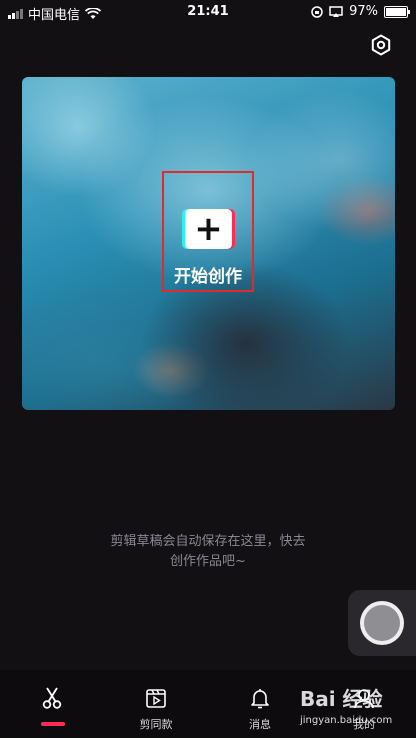  I want to click on template-play-icon, so click(156, 698).